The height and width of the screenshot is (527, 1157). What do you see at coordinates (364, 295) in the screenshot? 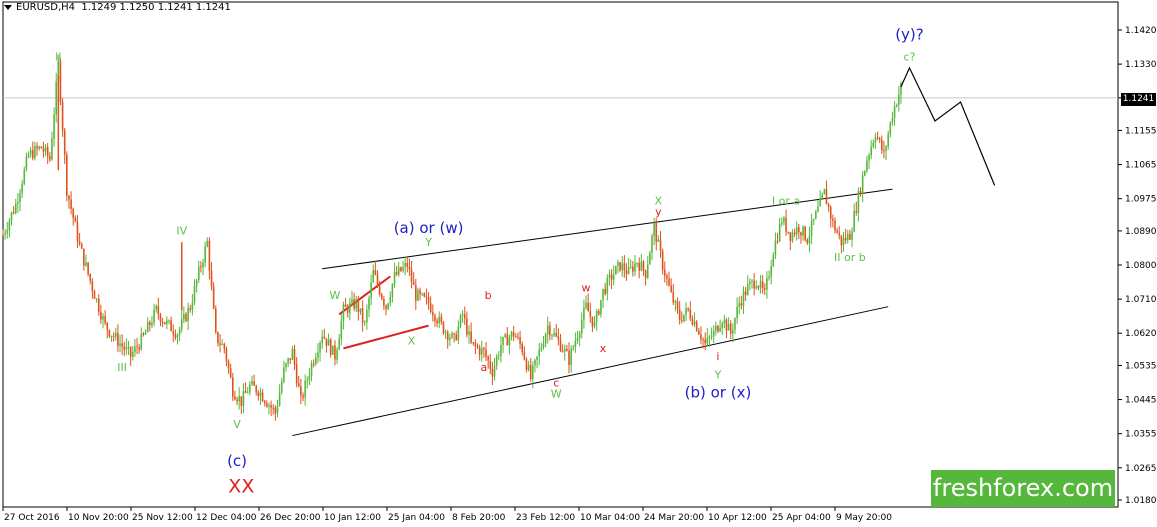
I see `triangle-upper-line` at bounding box center [364, 295].